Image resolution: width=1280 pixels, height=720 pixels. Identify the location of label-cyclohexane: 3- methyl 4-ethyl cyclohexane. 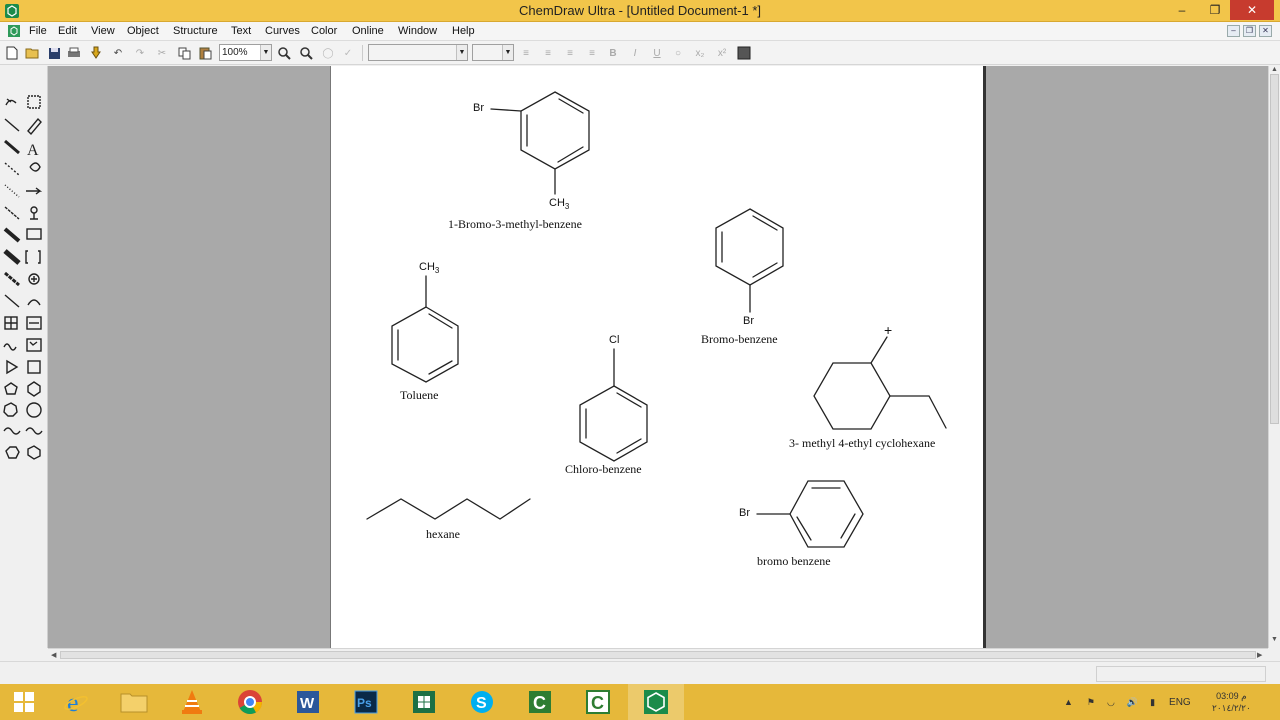
(862, 443).